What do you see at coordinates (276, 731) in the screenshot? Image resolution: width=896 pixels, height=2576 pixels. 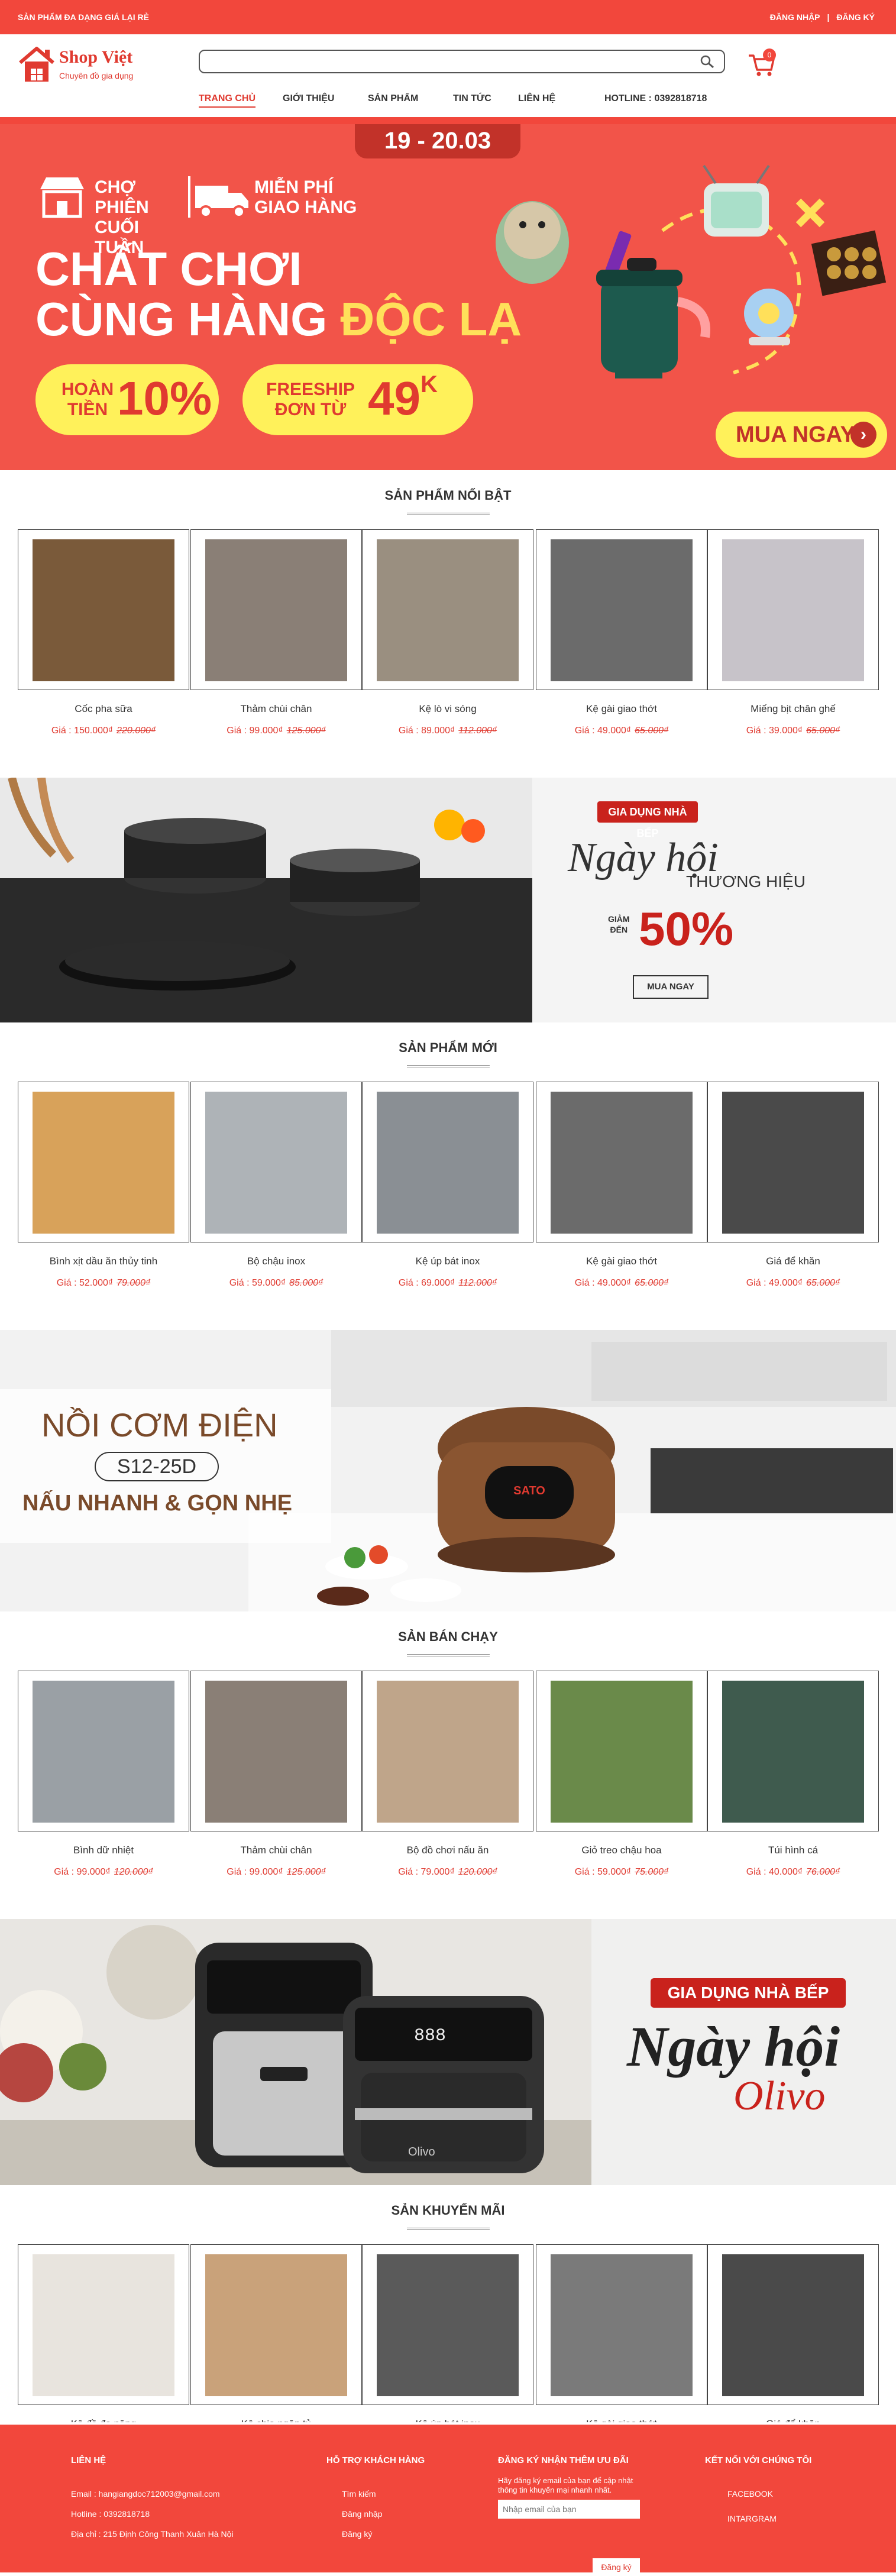 I see `product-price: Giá : 99.000₫ 125.000₫` at bounding box center [276, 731].